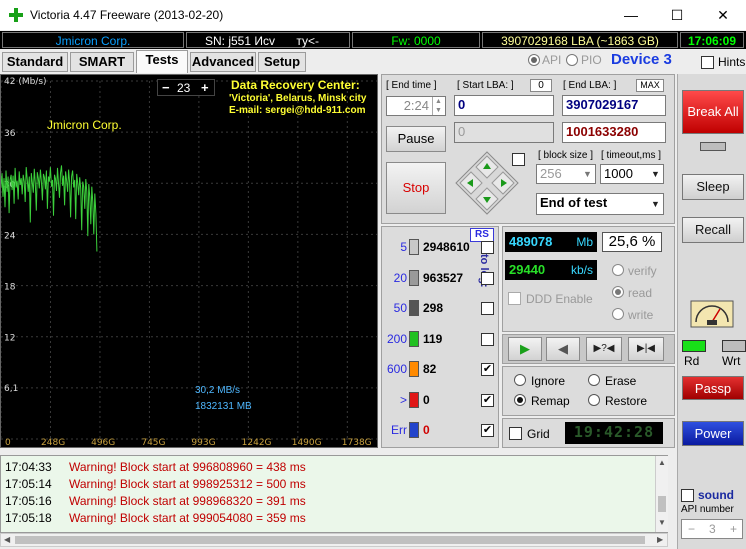 This screenshot has width=746, height=549. What do you see at coordinates (662, 462) in the screenshot?
I see `scroll-up-icon: ▲` at bounding box center [662, 462].